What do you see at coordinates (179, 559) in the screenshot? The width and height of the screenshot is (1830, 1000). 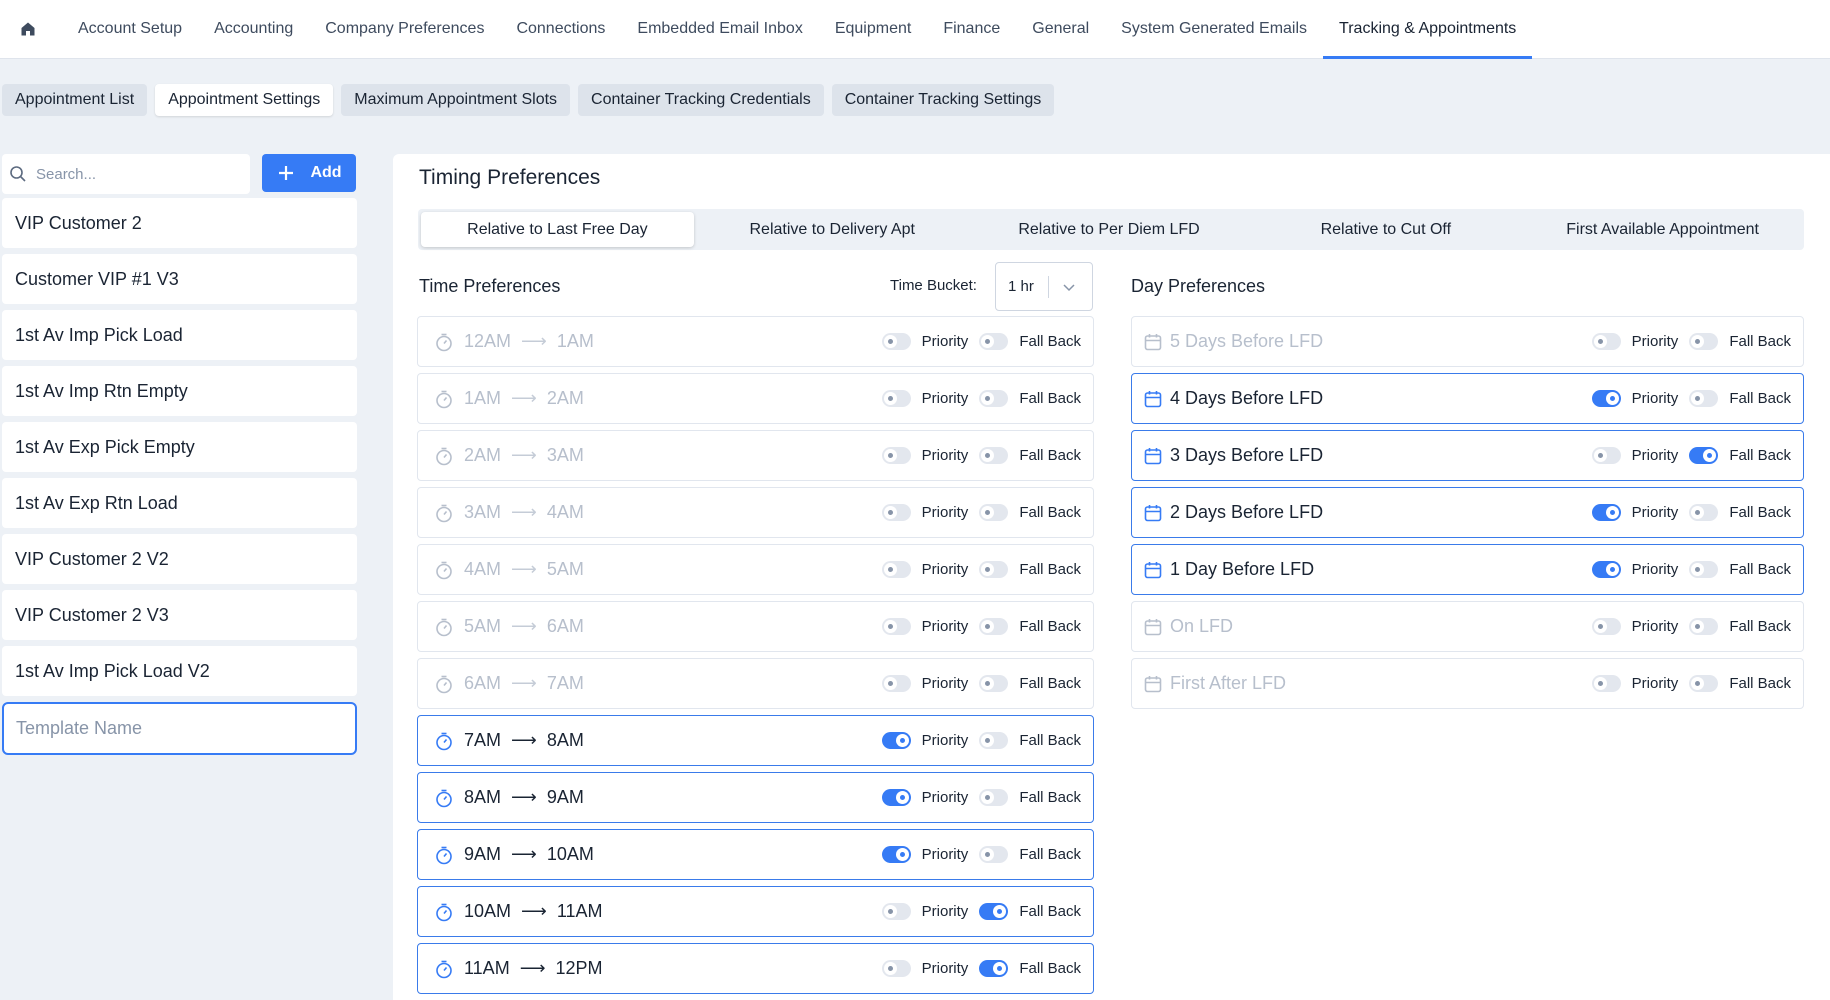 I see `template-item: VIP Customer 2 V2` at bounding box center [179, 559].